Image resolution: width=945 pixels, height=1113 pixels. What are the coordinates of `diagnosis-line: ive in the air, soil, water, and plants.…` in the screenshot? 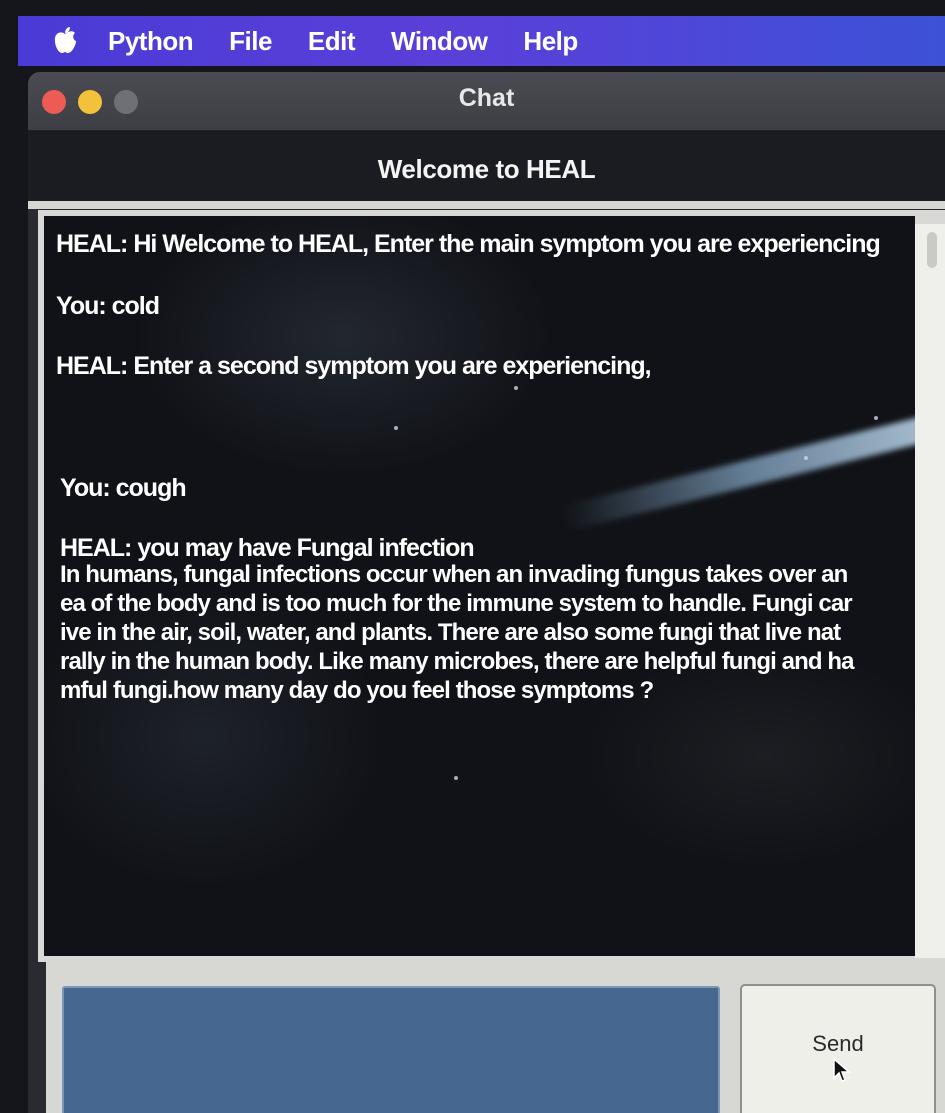 It's located at (450, 632).